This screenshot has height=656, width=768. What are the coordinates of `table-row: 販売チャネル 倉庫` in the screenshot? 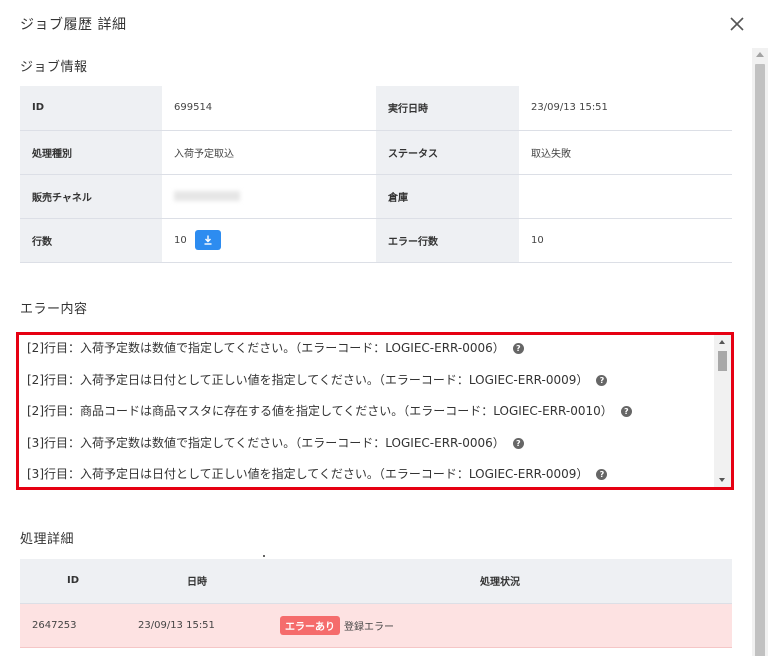 It's located at (376, 196).